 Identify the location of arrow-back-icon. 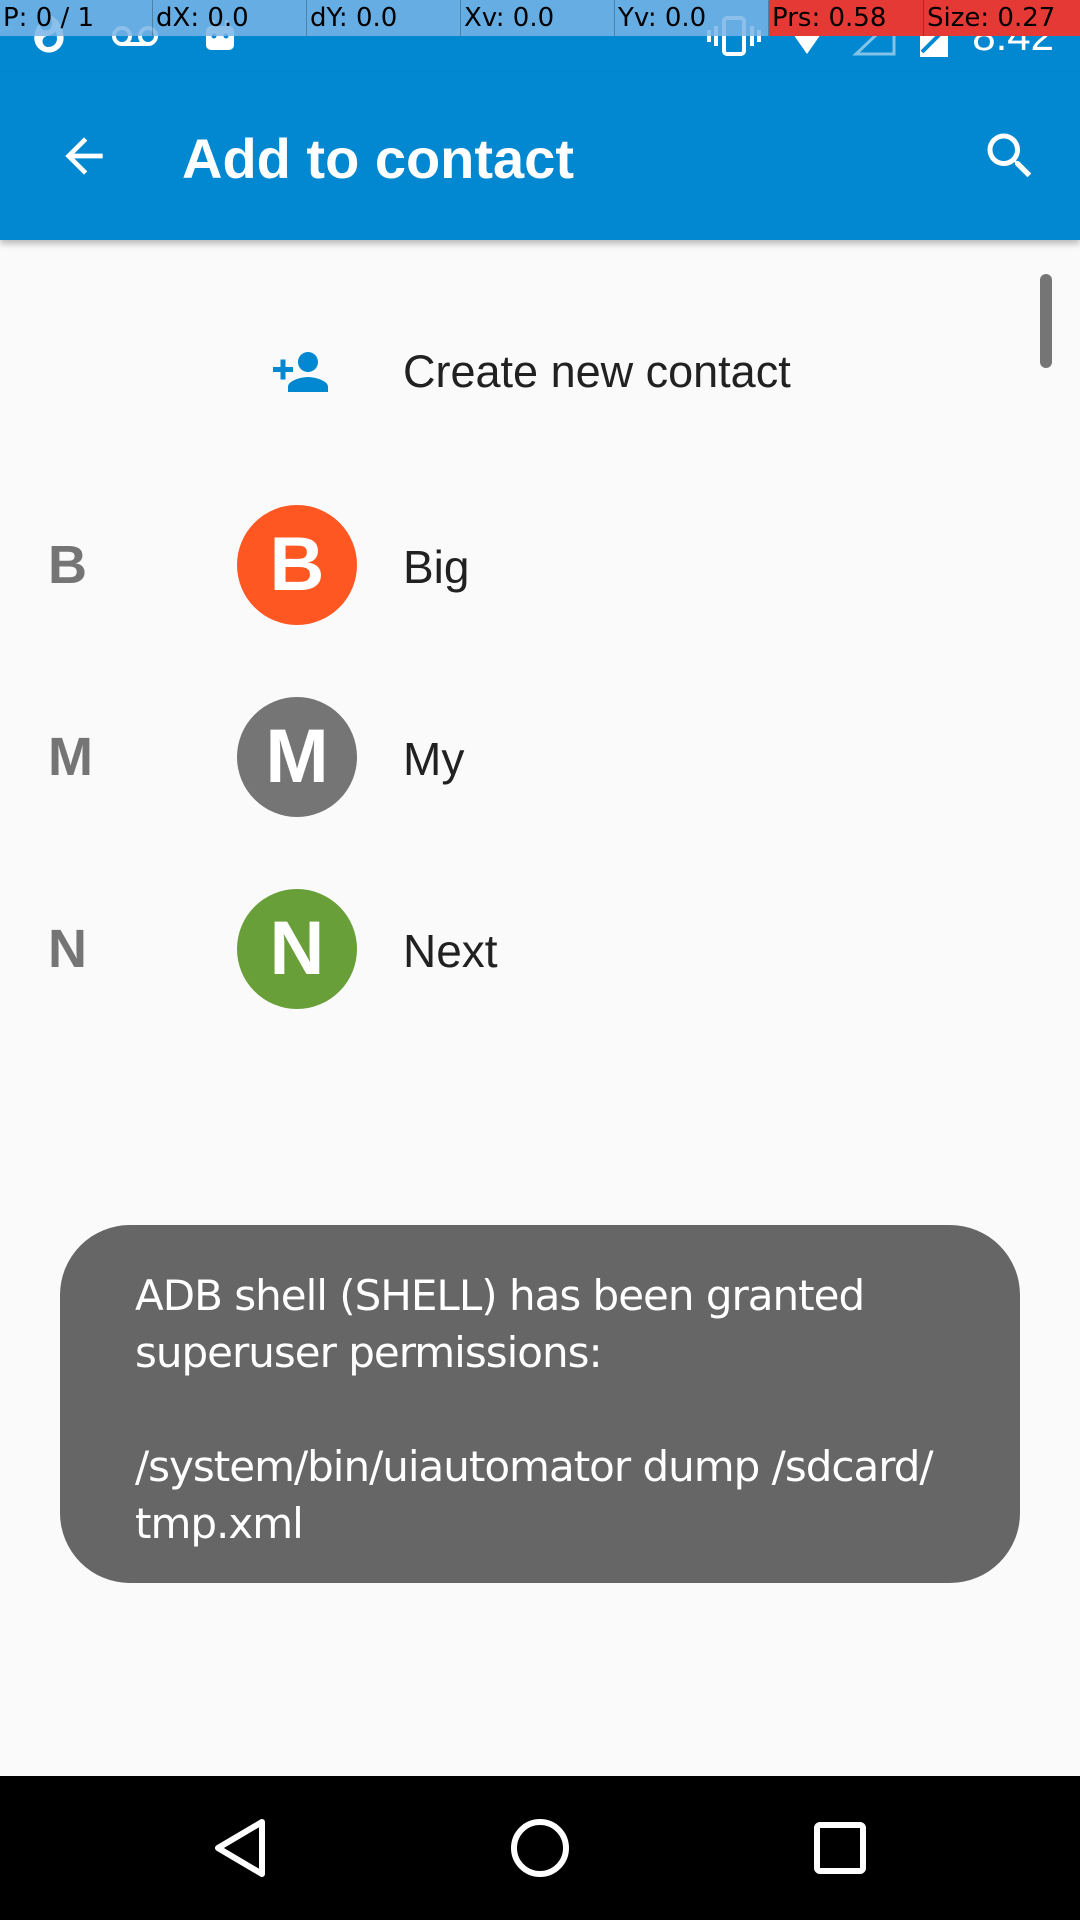
(84, 156).